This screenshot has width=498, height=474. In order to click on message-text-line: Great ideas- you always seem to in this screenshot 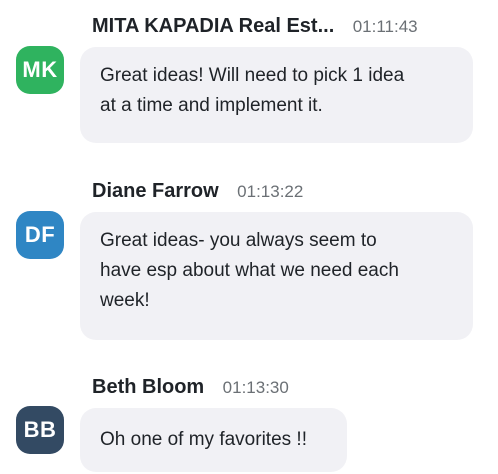, I will do `click(238, 240)`.